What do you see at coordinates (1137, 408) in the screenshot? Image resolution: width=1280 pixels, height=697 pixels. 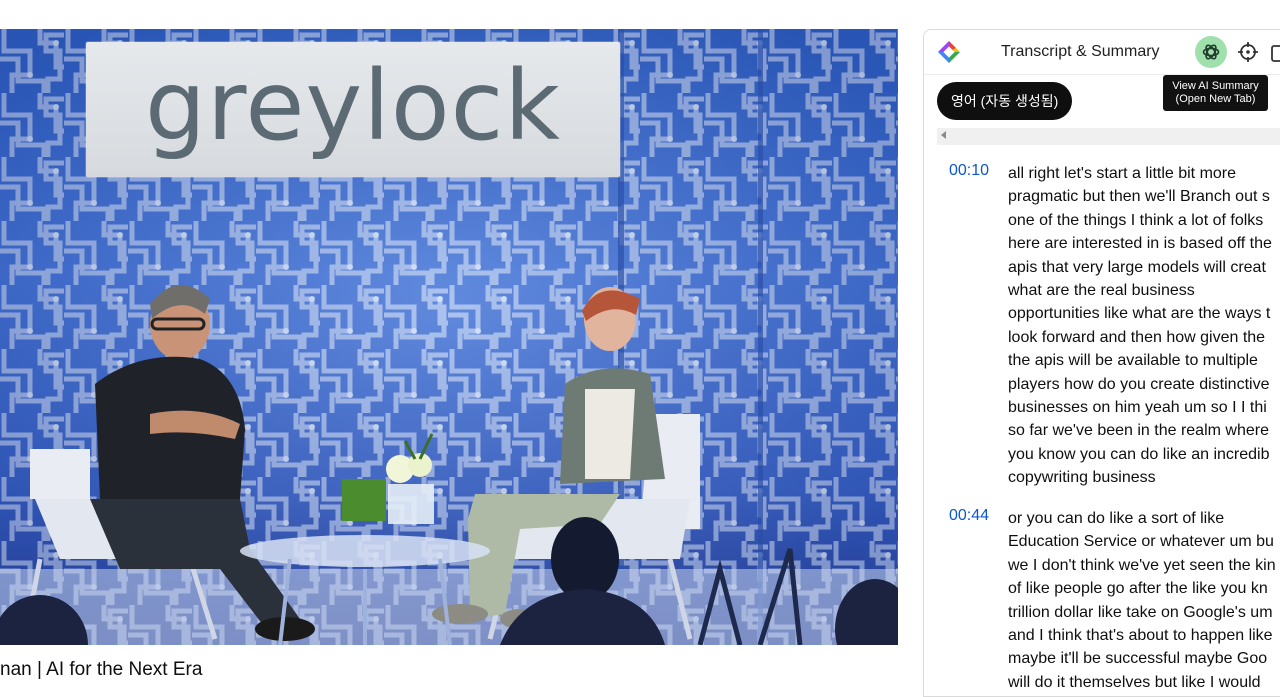 I see `transcript-line: businesses on him yeah um so I I thi` at bounding box center [1137, 408].